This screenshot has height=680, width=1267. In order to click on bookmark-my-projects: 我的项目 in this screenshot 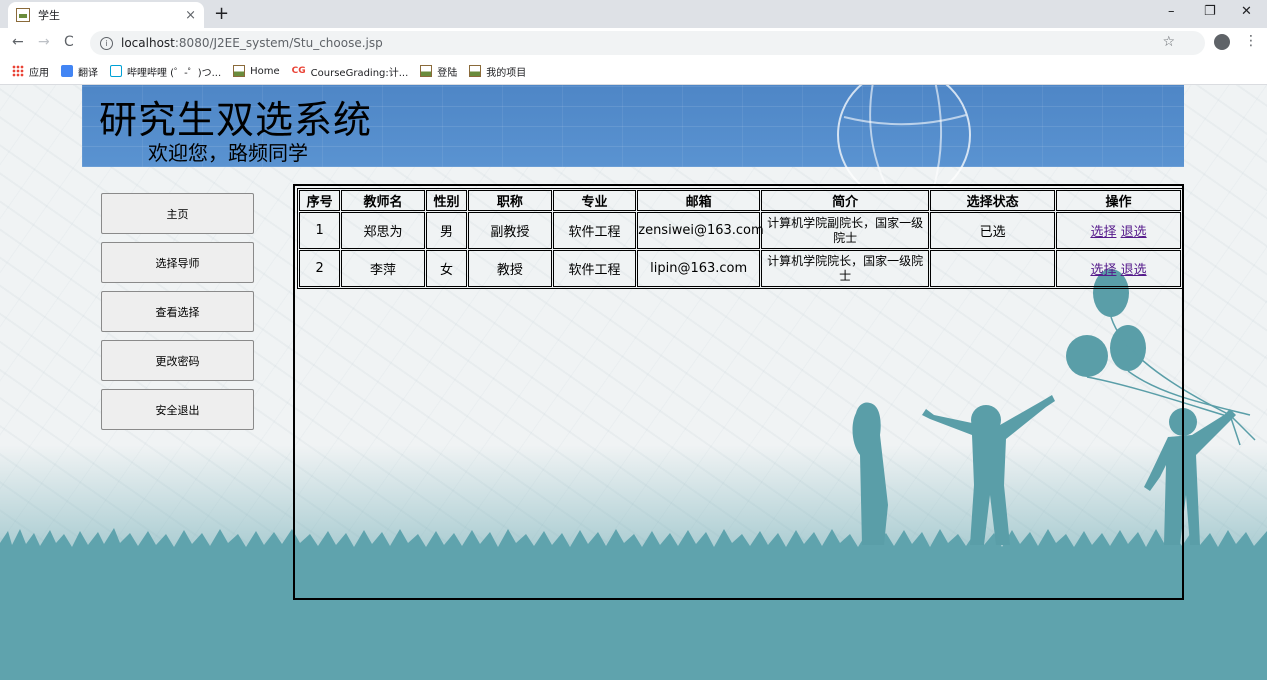, I will do `click(497, 71)`.